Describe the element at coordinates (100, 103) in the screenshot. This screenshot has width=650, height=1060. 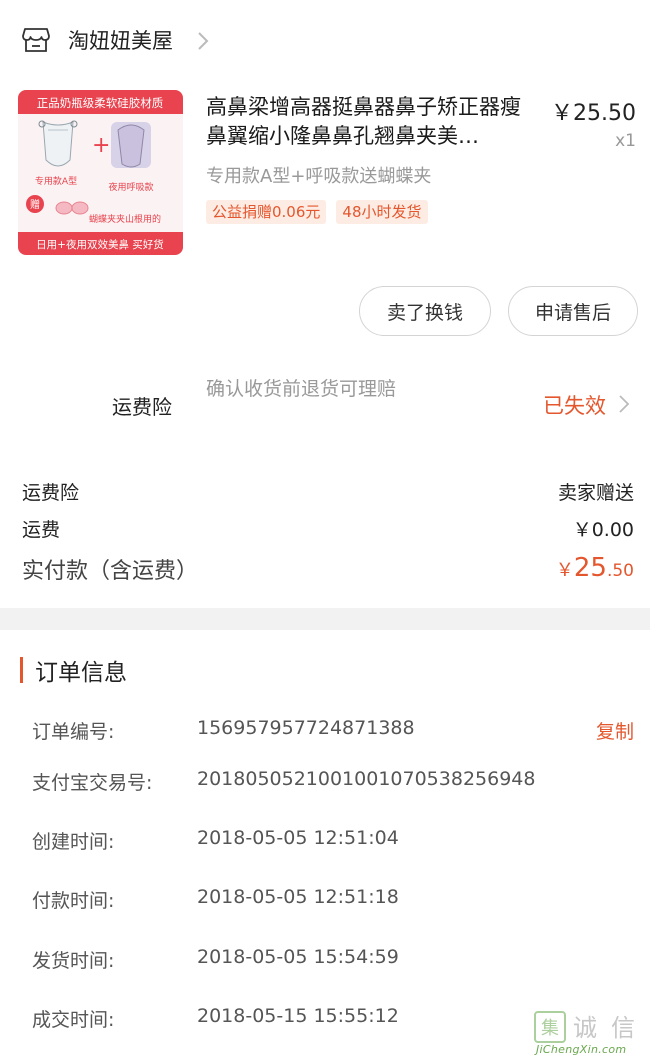
I see `thumb-banner-top: 正品奶瓶级柔软硅胶材质` at that location.